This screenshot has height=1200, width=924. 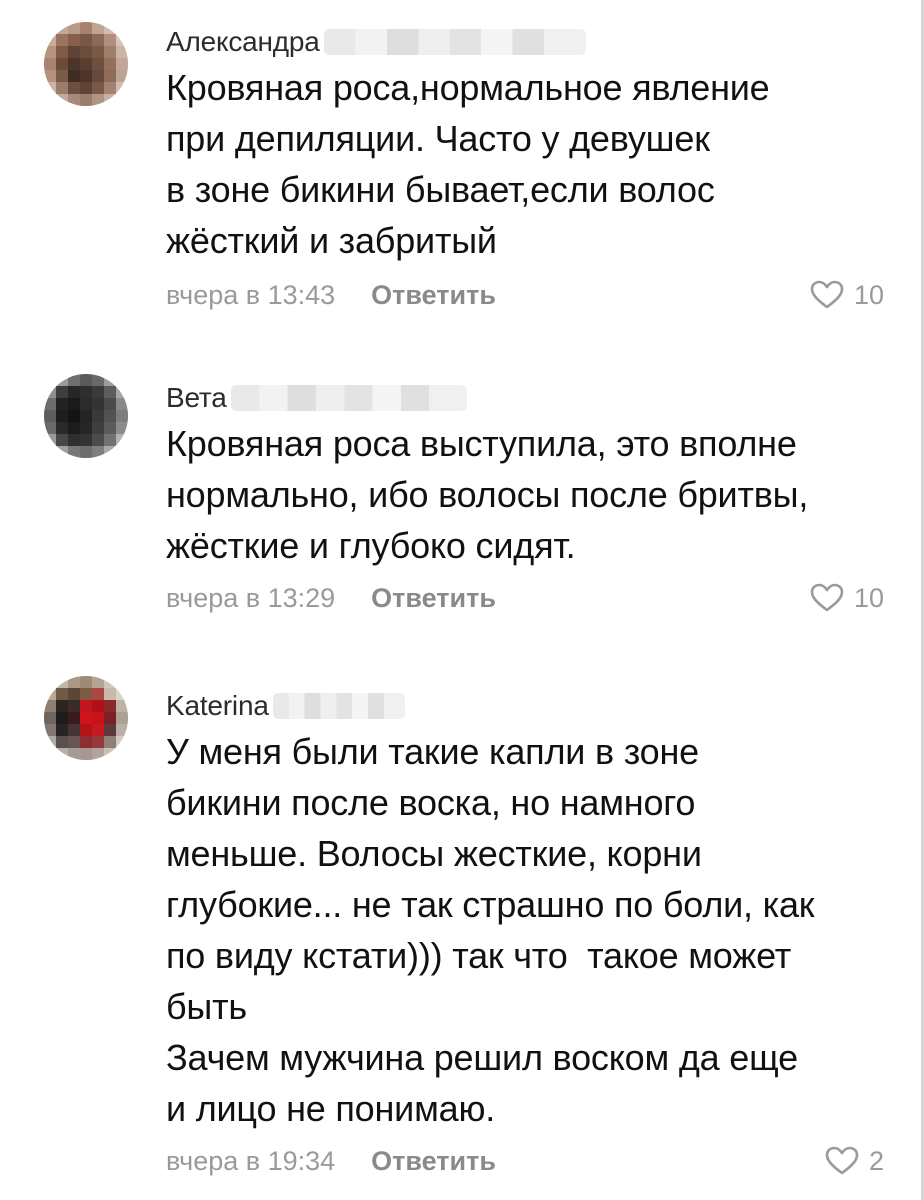 I want to click on comment-timestamp: вчера в 13:43, so click(x=251, y=294).